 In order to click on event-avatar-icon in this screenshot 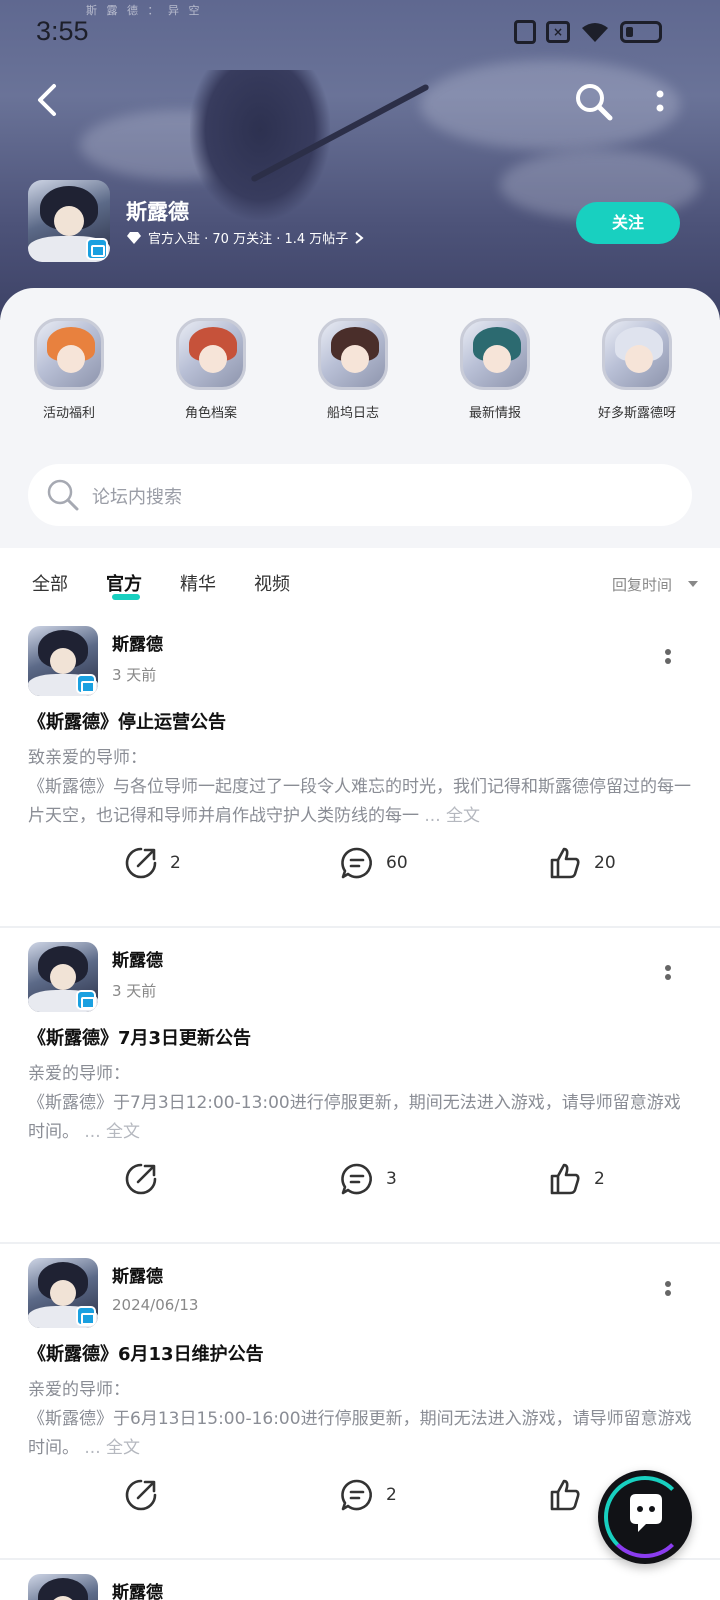, I will do `click(69, 354)`.